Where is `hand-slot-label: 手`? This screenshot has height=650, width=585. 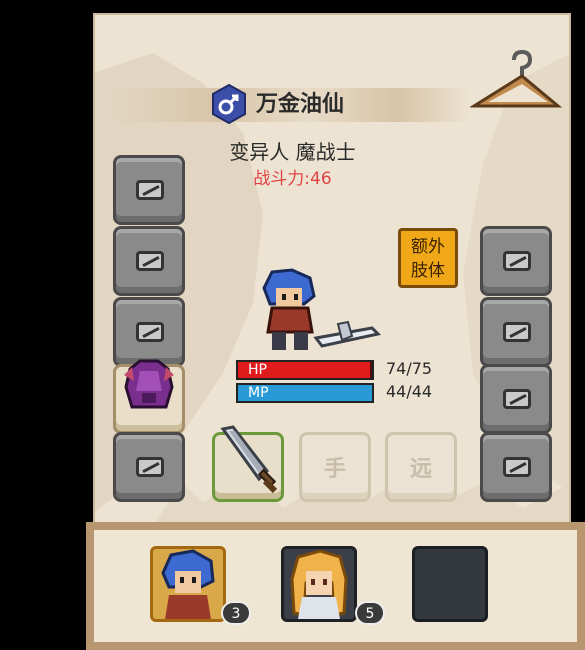
hand-slot-label: 手 is located at coordinates (334, 469).